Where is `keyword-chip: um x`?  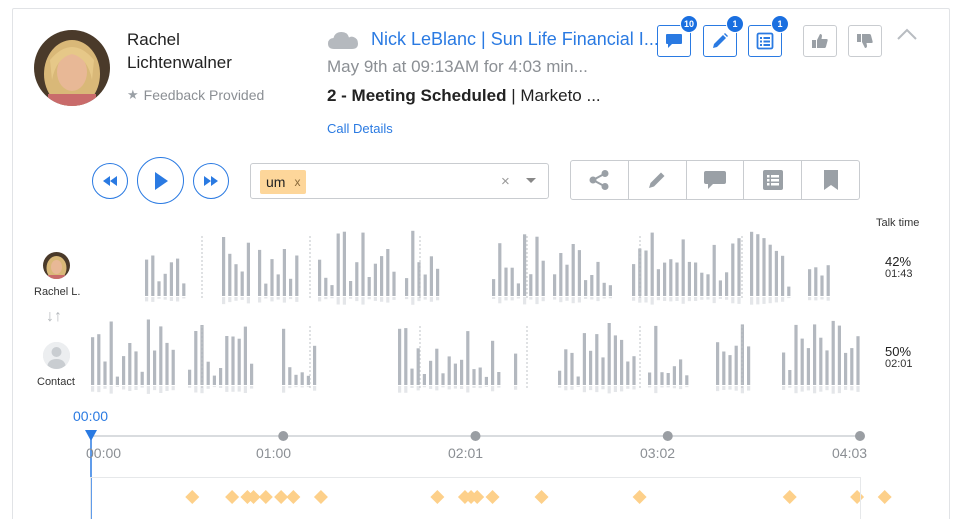 keyword-chip: um x is located at coordinates (283, 182).